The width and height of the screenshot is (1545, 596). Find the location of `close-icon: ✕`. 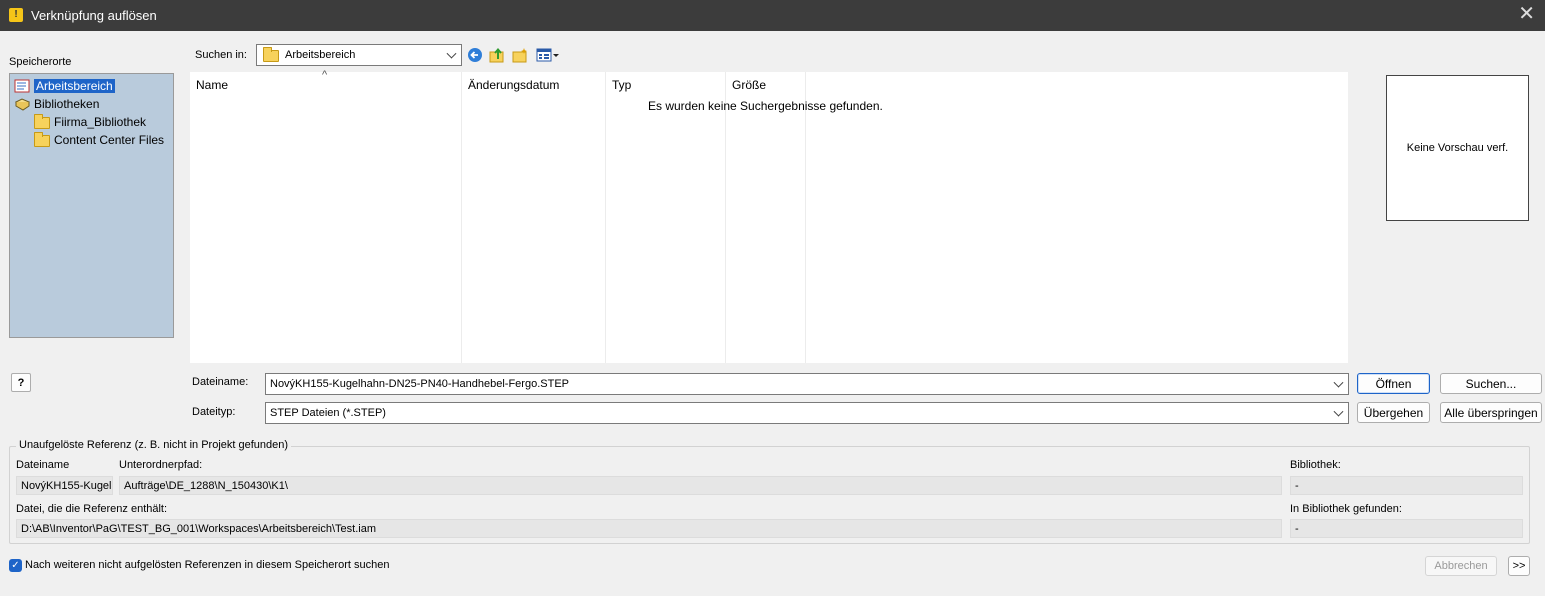

close-icon: ✕ is located at coordinates (1526, 14).